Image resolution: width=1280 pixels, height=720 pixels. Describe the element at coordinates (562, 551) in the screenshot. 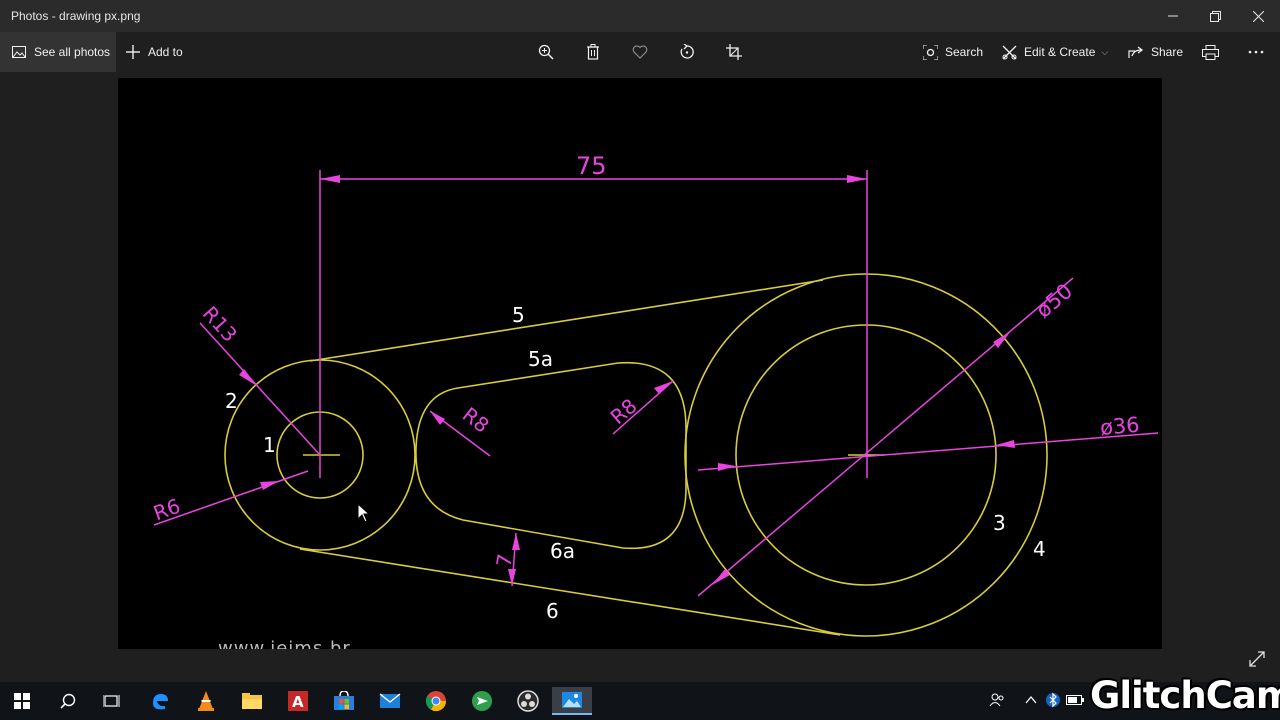

I see `part-label-6a: 6a` at that location.